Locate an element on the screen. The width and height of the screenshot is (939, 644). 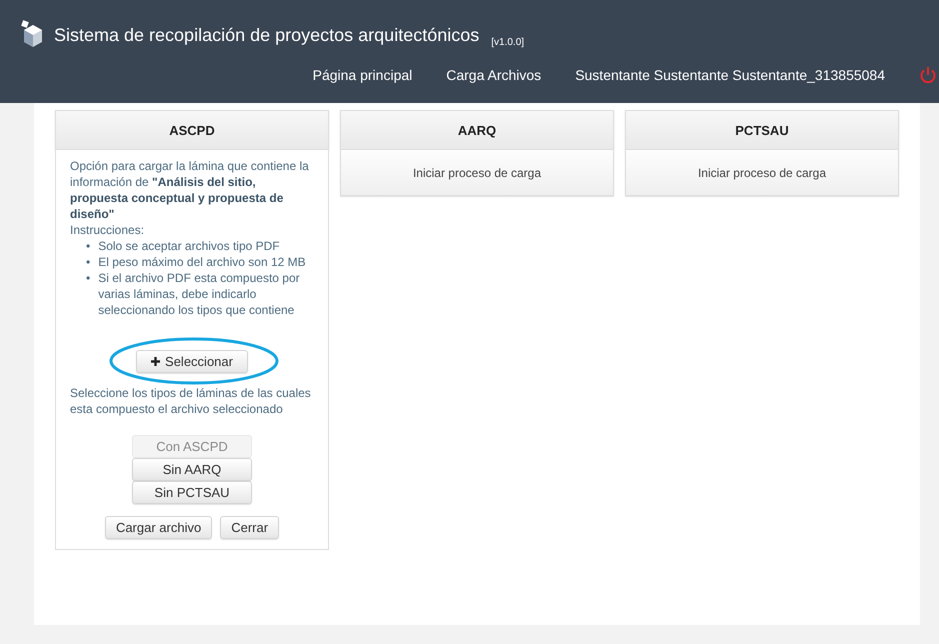
sheet-type-button: Sin AARQ is located at coordinates (192, 469).